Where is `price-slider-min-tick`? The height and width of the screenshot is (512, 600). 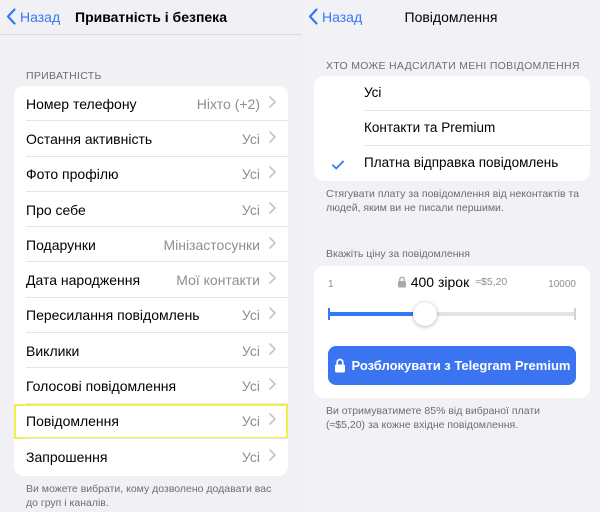 price-slider-min-tick is located at coordinates (329, 314).